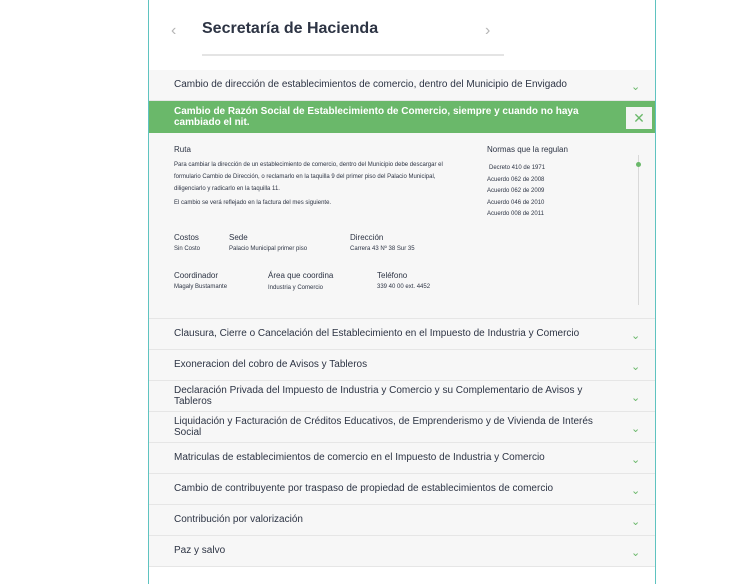 This screenshot has width=744, height=584. What do you see at coordinates (200, 550) in the screenshot?
I see `accordion-item-label: Paz y salvo` at bounding box center [200, 550].